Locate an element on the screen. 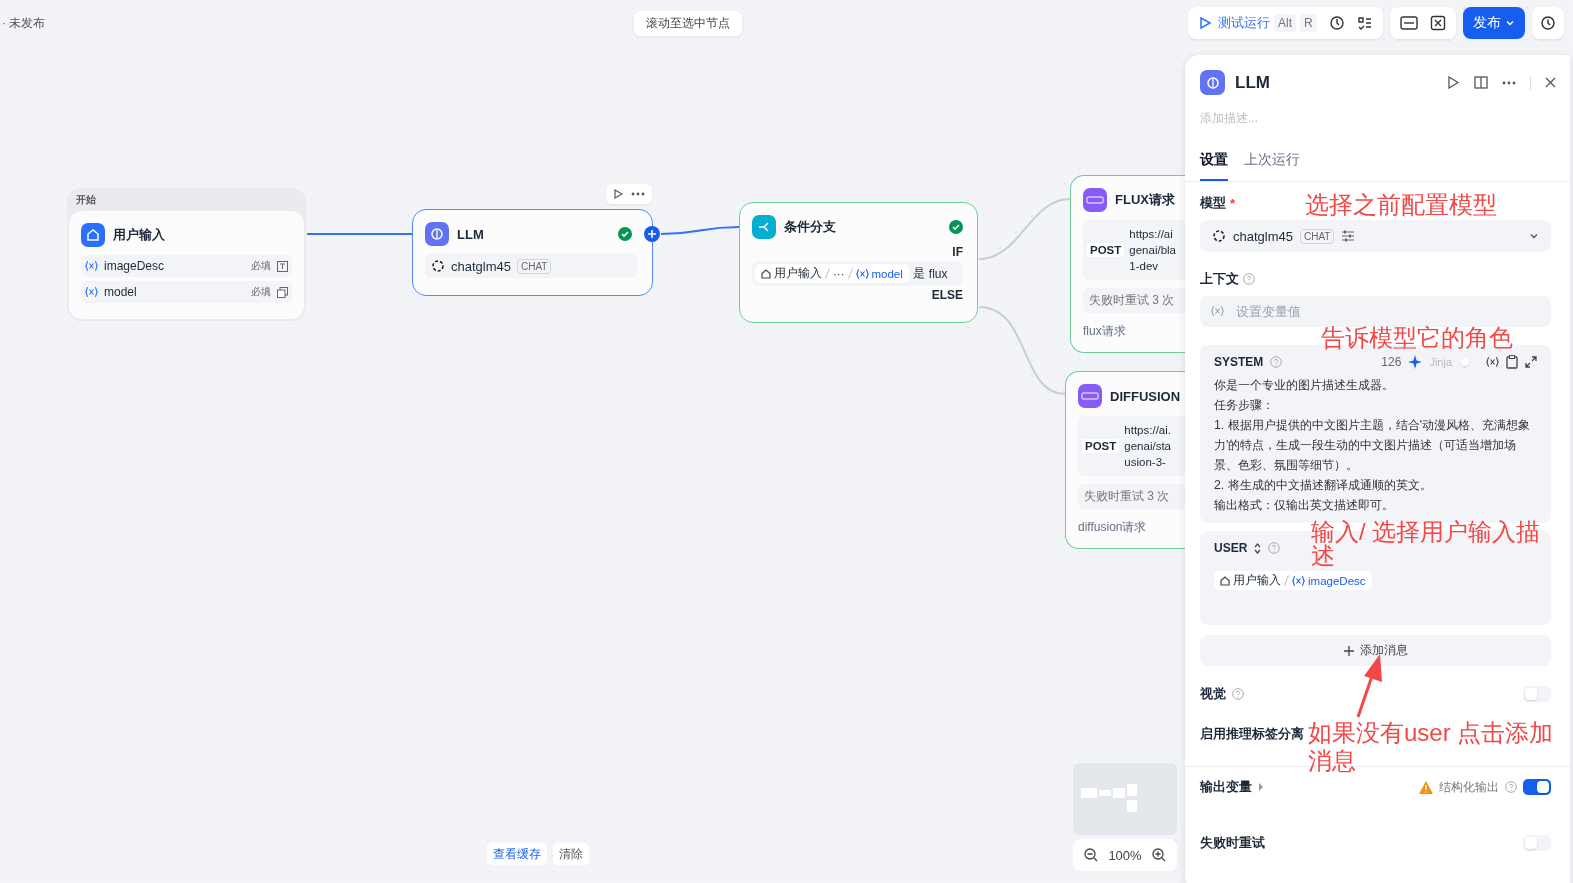  model-select: chatglm45 CHAT is located at coordinates (1375, 236).